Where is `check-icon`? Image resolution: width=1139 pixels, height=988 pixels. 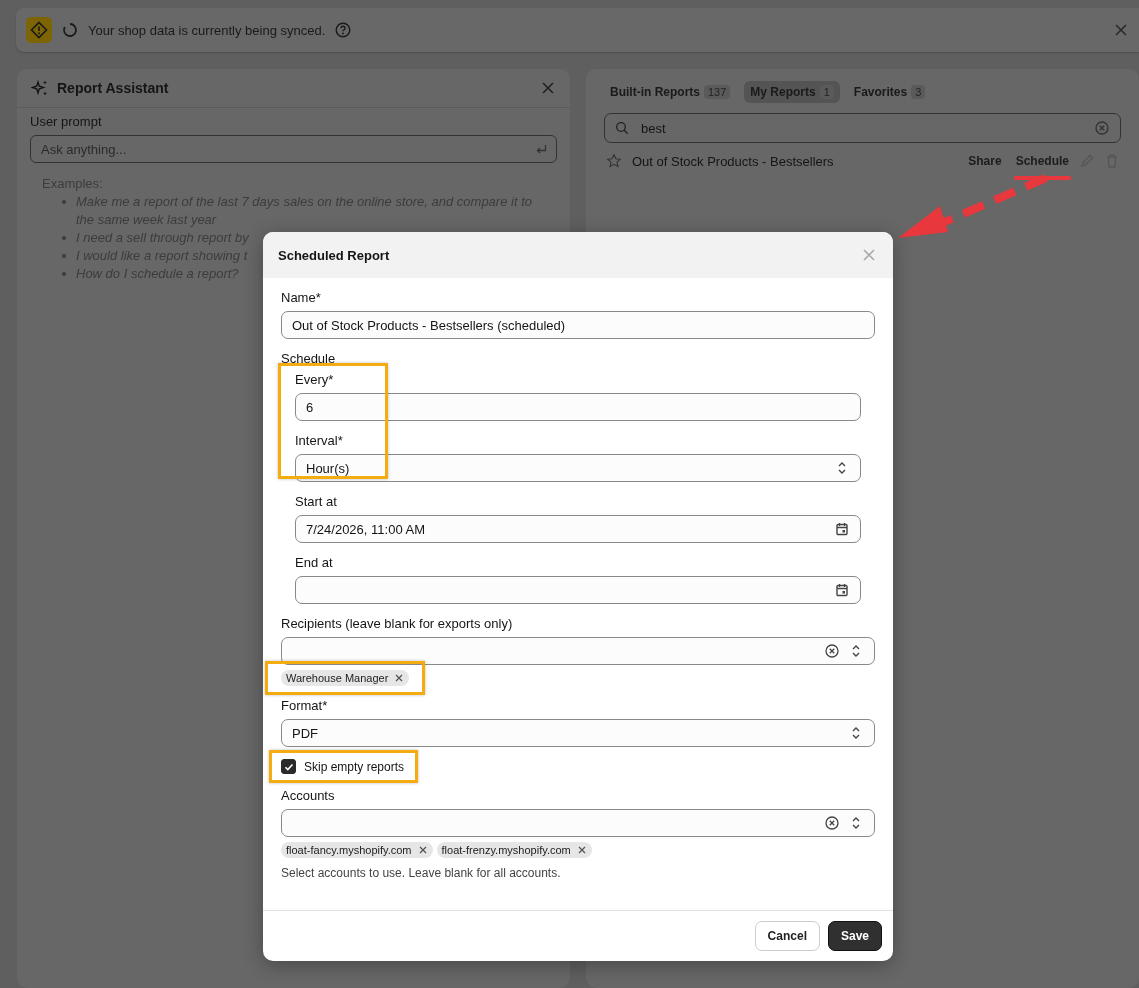
check-icon is located at coordinates (288, 766).